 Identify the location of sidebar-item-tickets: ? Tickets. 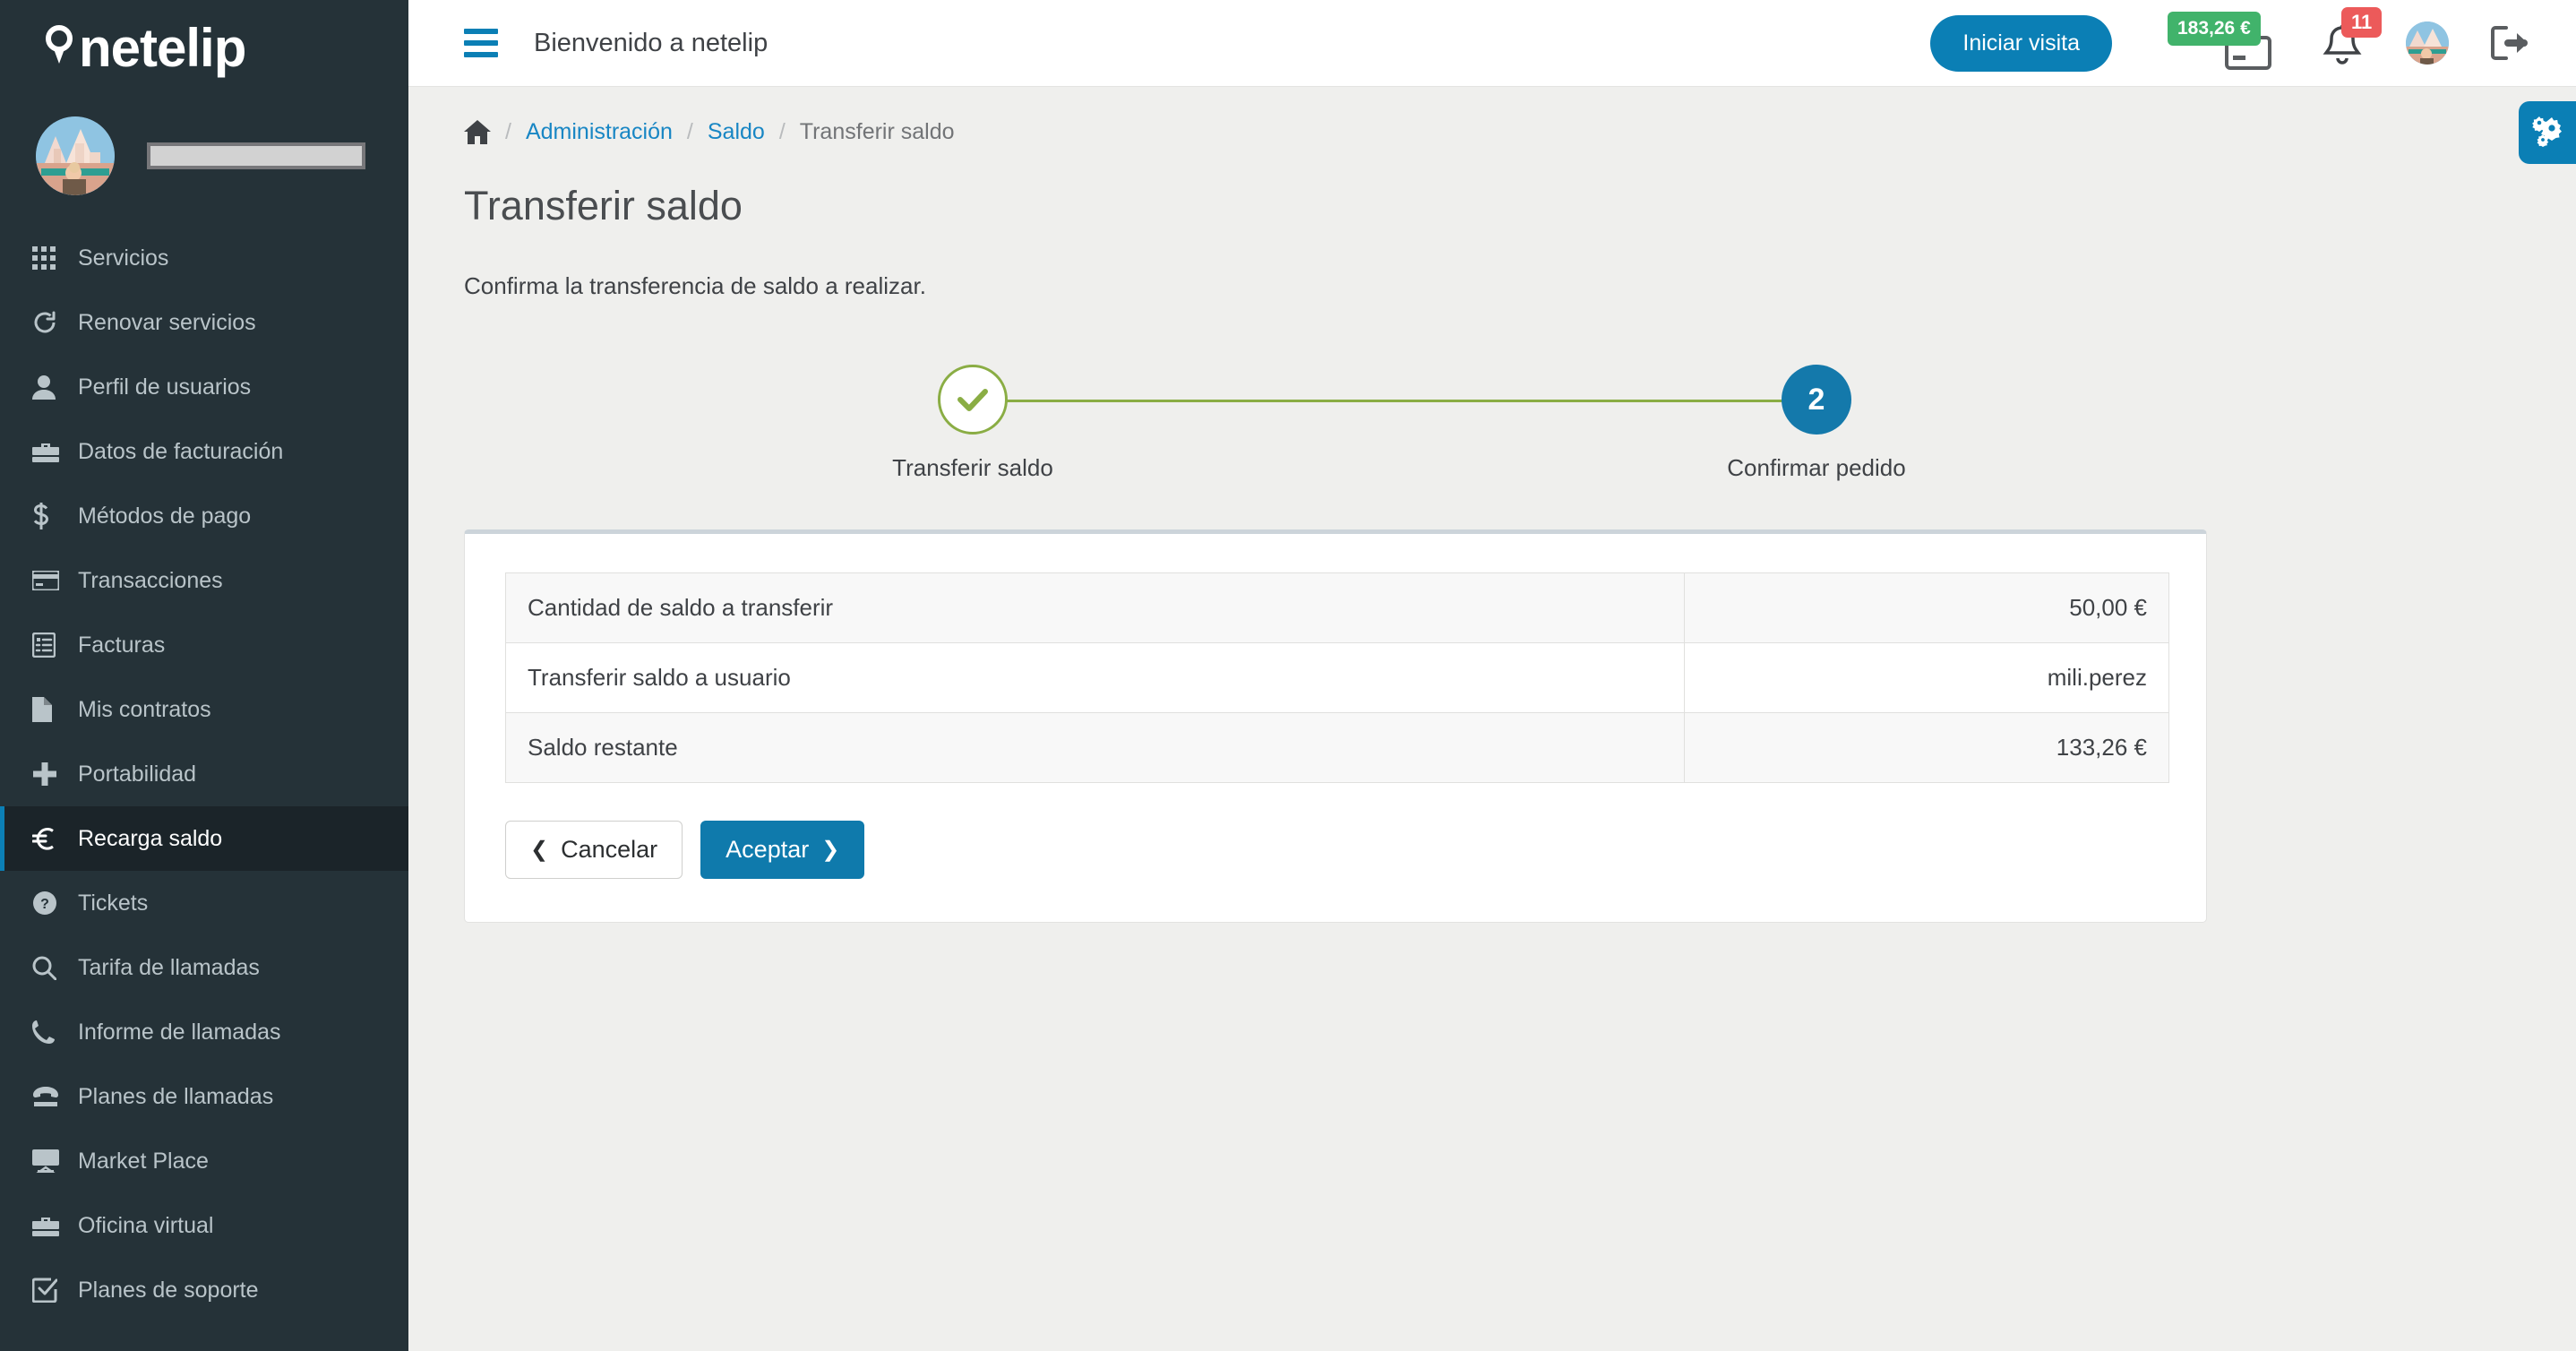
(204, 903).